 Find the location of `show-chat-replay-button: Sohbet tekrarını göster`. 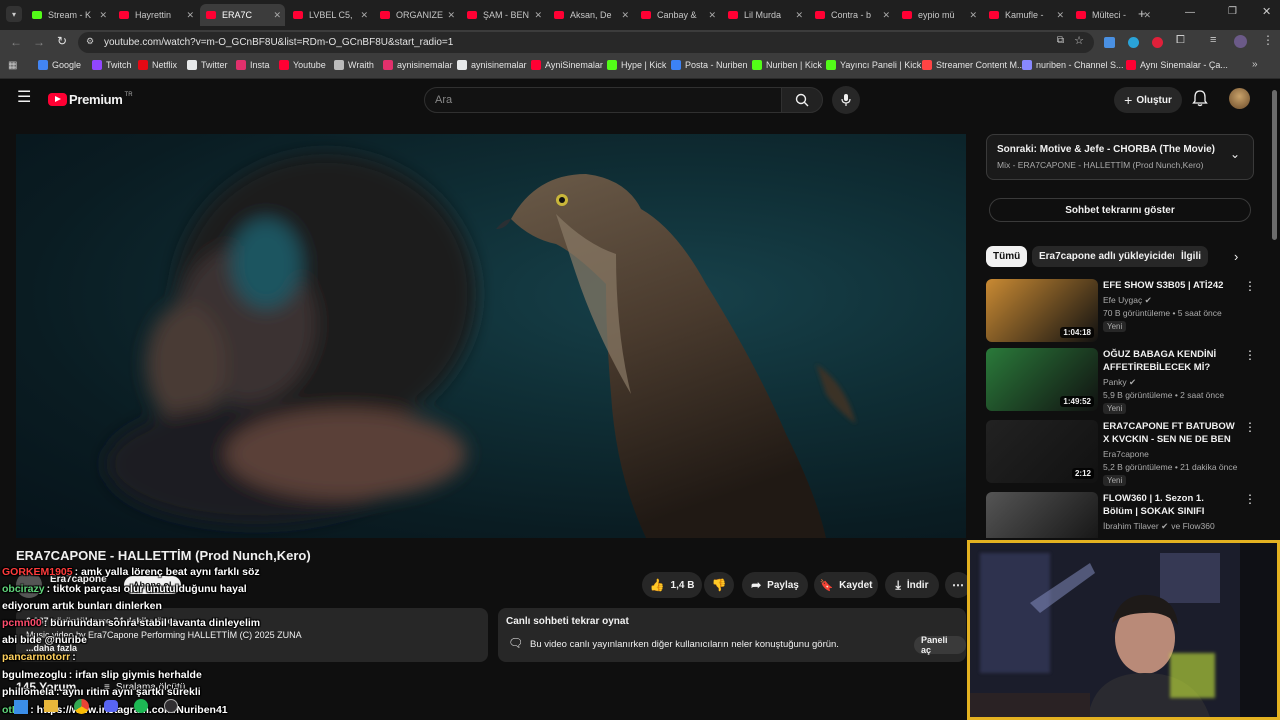

show-chat-replay-button: Sohbet tekrarını göster is located at coordinates (1120, 210).